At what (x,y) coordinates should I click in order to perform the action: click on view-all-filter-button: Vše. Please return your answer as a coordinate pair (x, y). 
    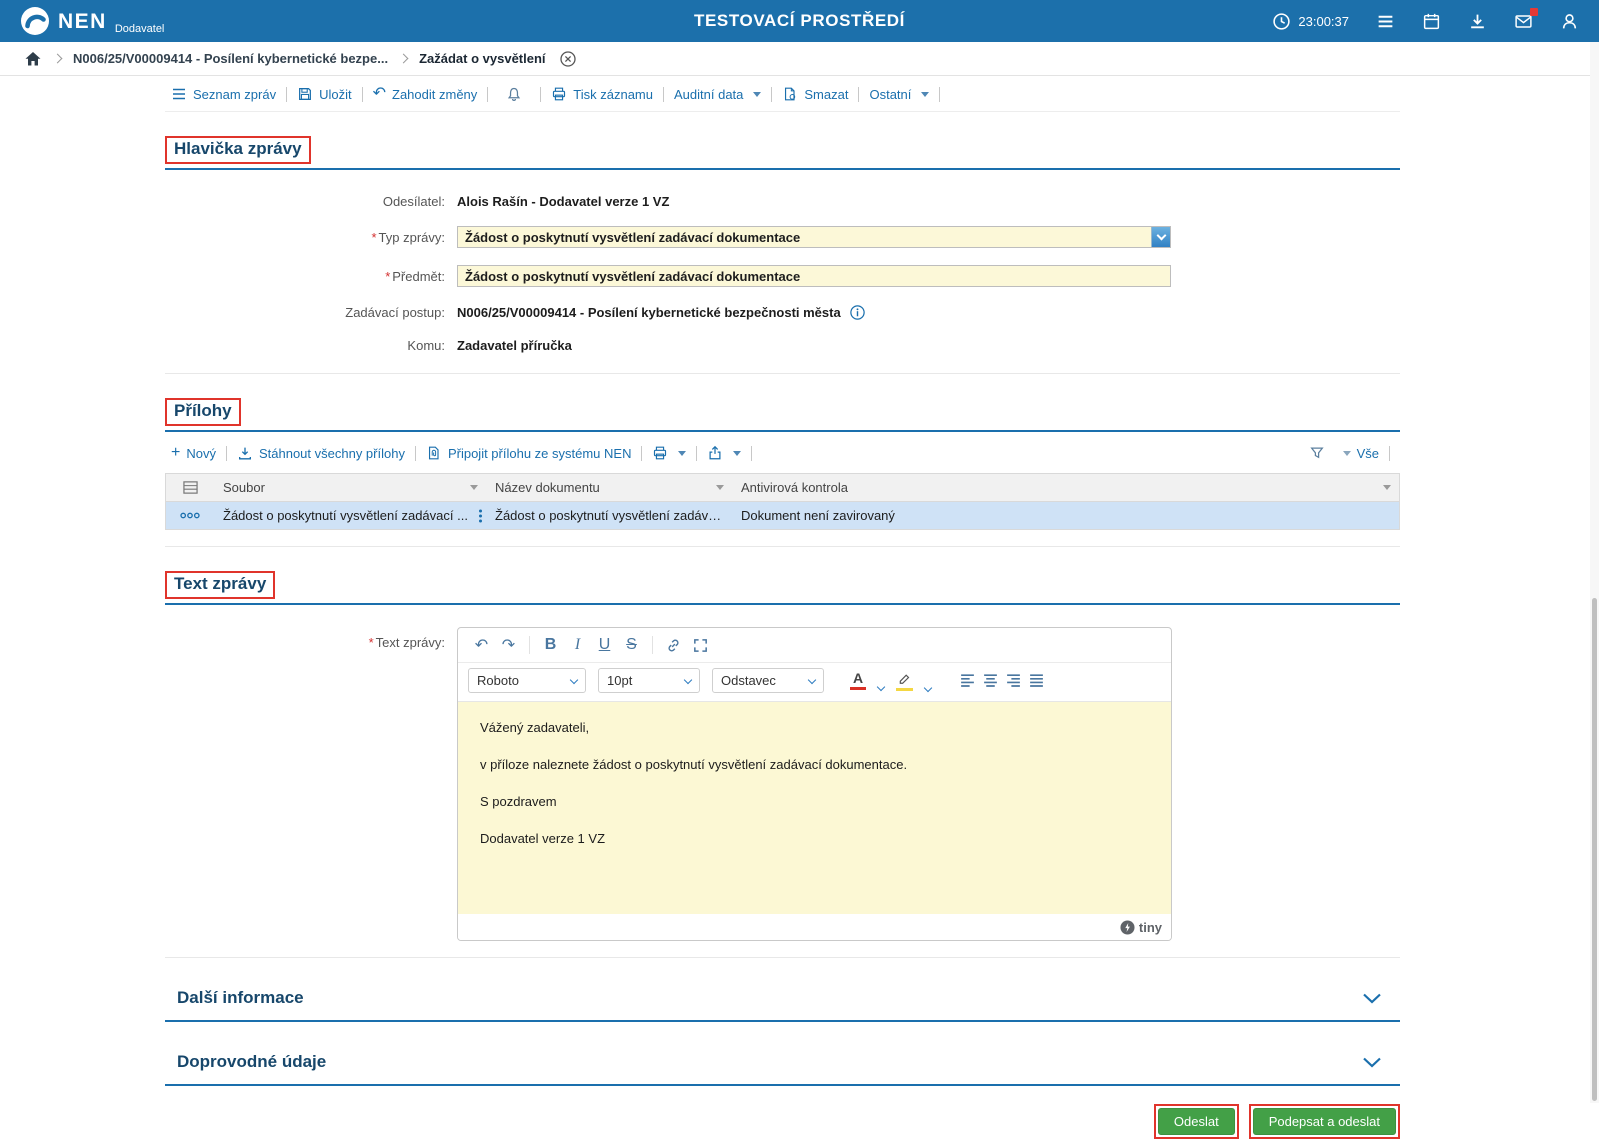
    Looking at the image, I should click on (1360, 453).